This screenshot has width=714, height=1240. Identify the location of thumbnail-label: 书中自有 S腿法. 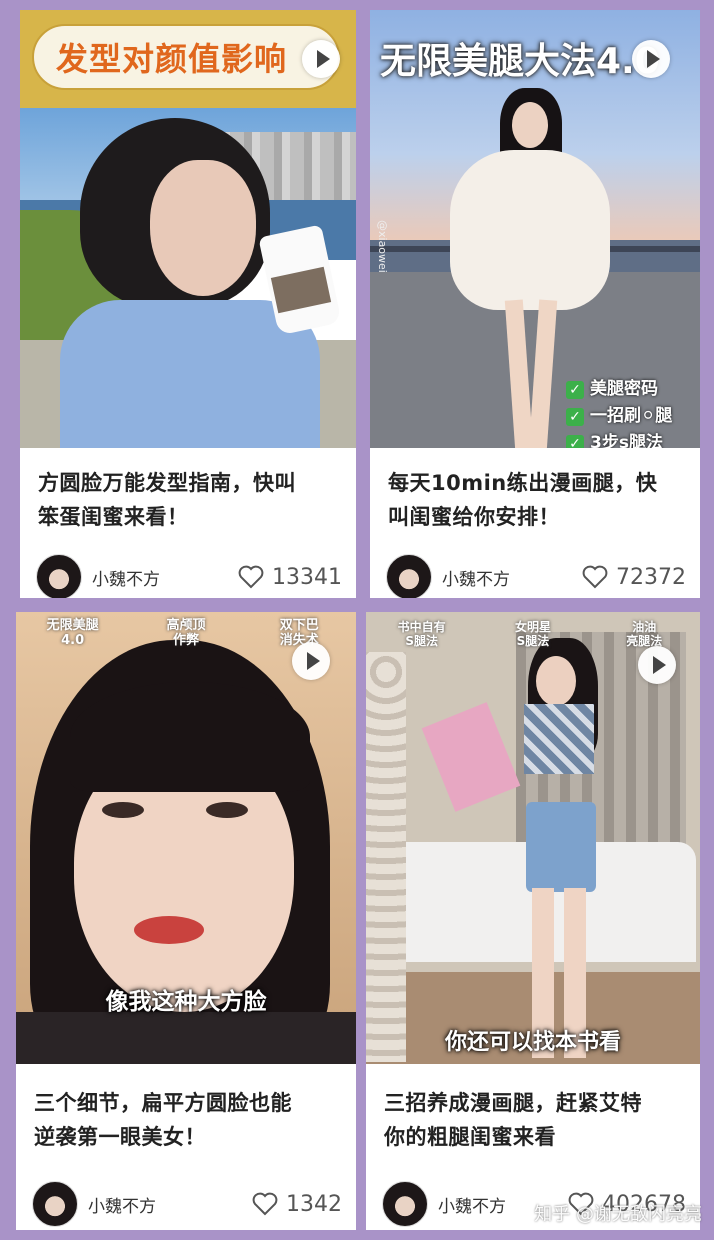
(421, 634).